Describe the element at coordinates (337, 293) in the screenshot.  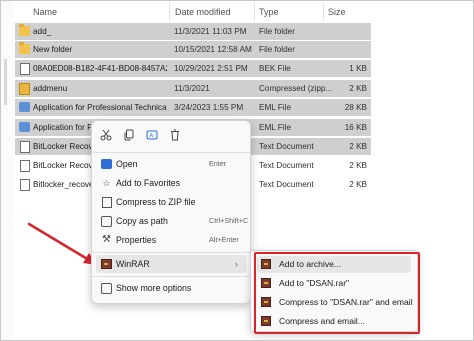
I see `annotation-highlight-box` at that location.